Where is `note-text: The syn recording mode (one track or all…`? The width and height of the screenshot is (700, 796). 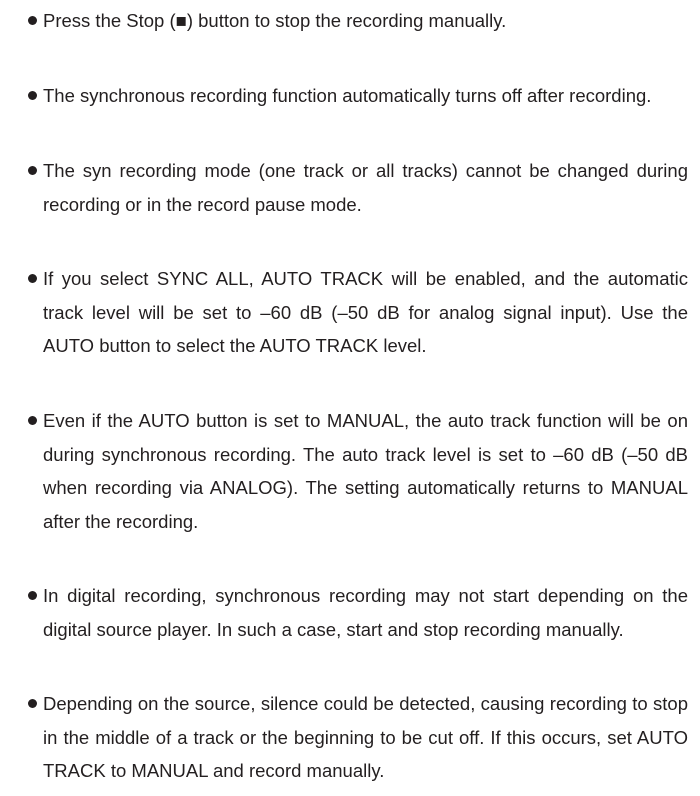
note-text: The syn recording mode (one track or all… is located at coordinates (365, 187).